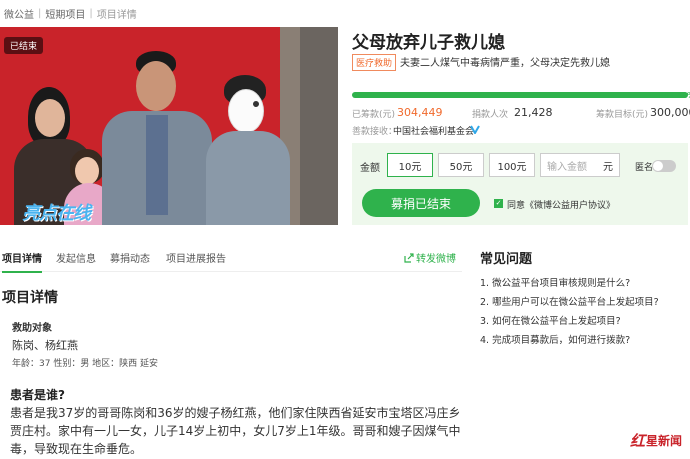 This screenshot has height=459, width=690. What do you see at coordinates (670, 112) in the screenshot?
I see `goal-value: 300,000` at bounding box center [670, 112].